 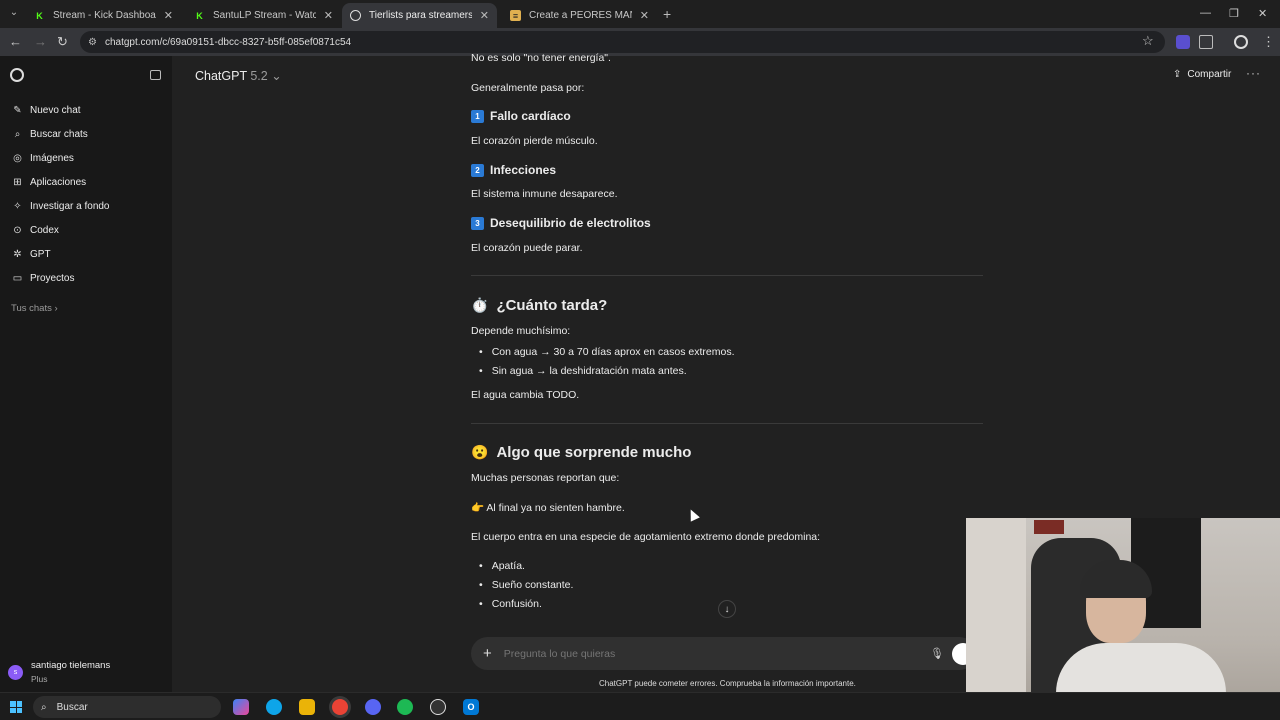 What do you see at coordinates (307, 707) in the screenshot?
I see `file-explorer-icon` at bounding box center [307, 707].